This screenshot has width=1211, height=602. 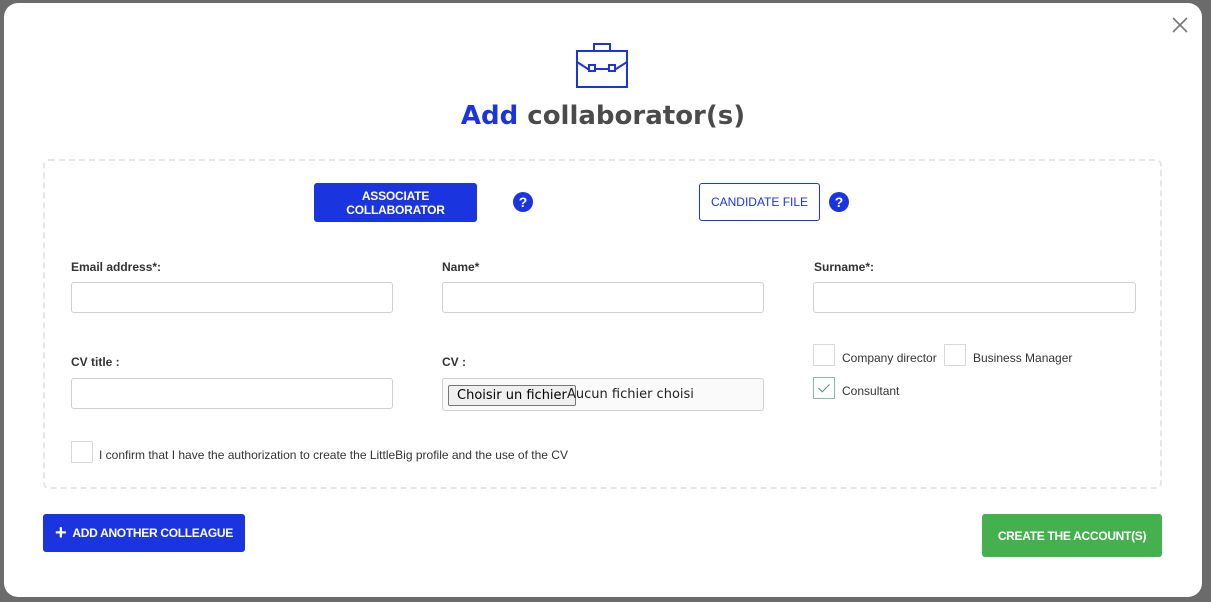 What do you see at coordinates (152, 533) in the screenshot?
I see `add-colleague-label: ADD ANOTHER COLLEAGUE` at bounding box center [152, 533].